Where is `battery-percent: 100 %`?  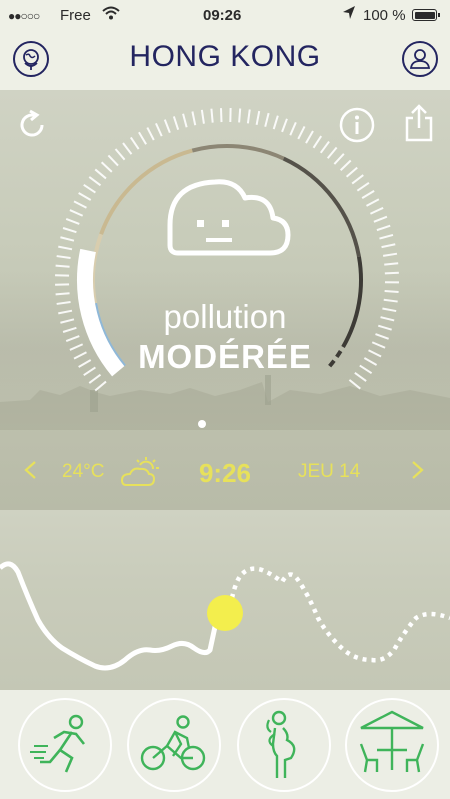
battery-percent: 100 % is located at coordinates (384, 15).